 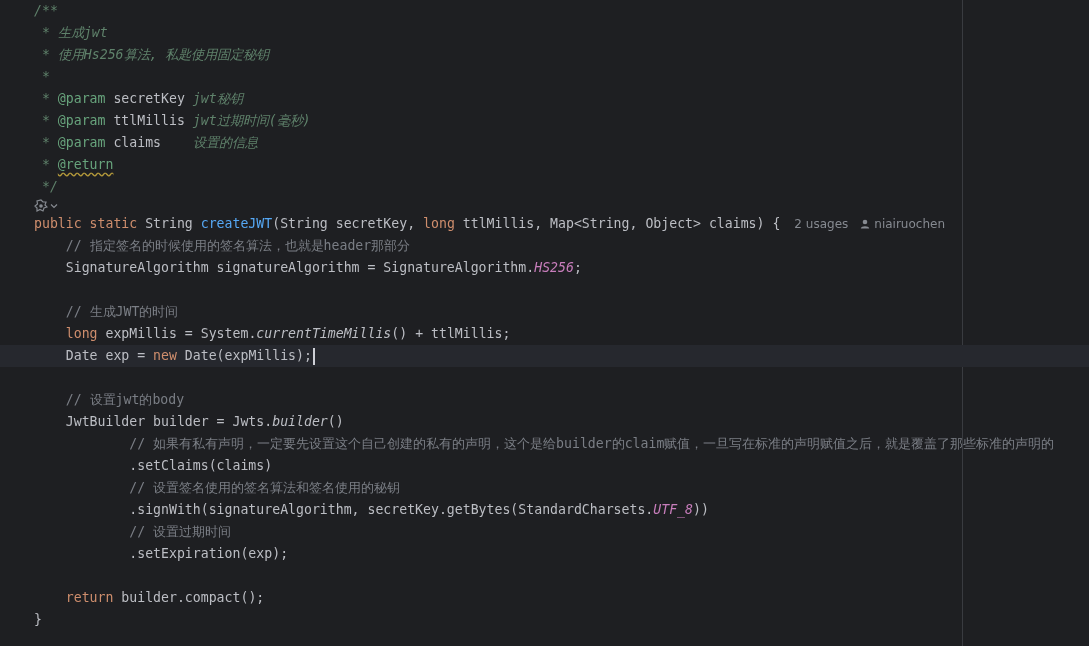 I want to click on code-comment: // 设置过期时间, so click(x=180, y=532).